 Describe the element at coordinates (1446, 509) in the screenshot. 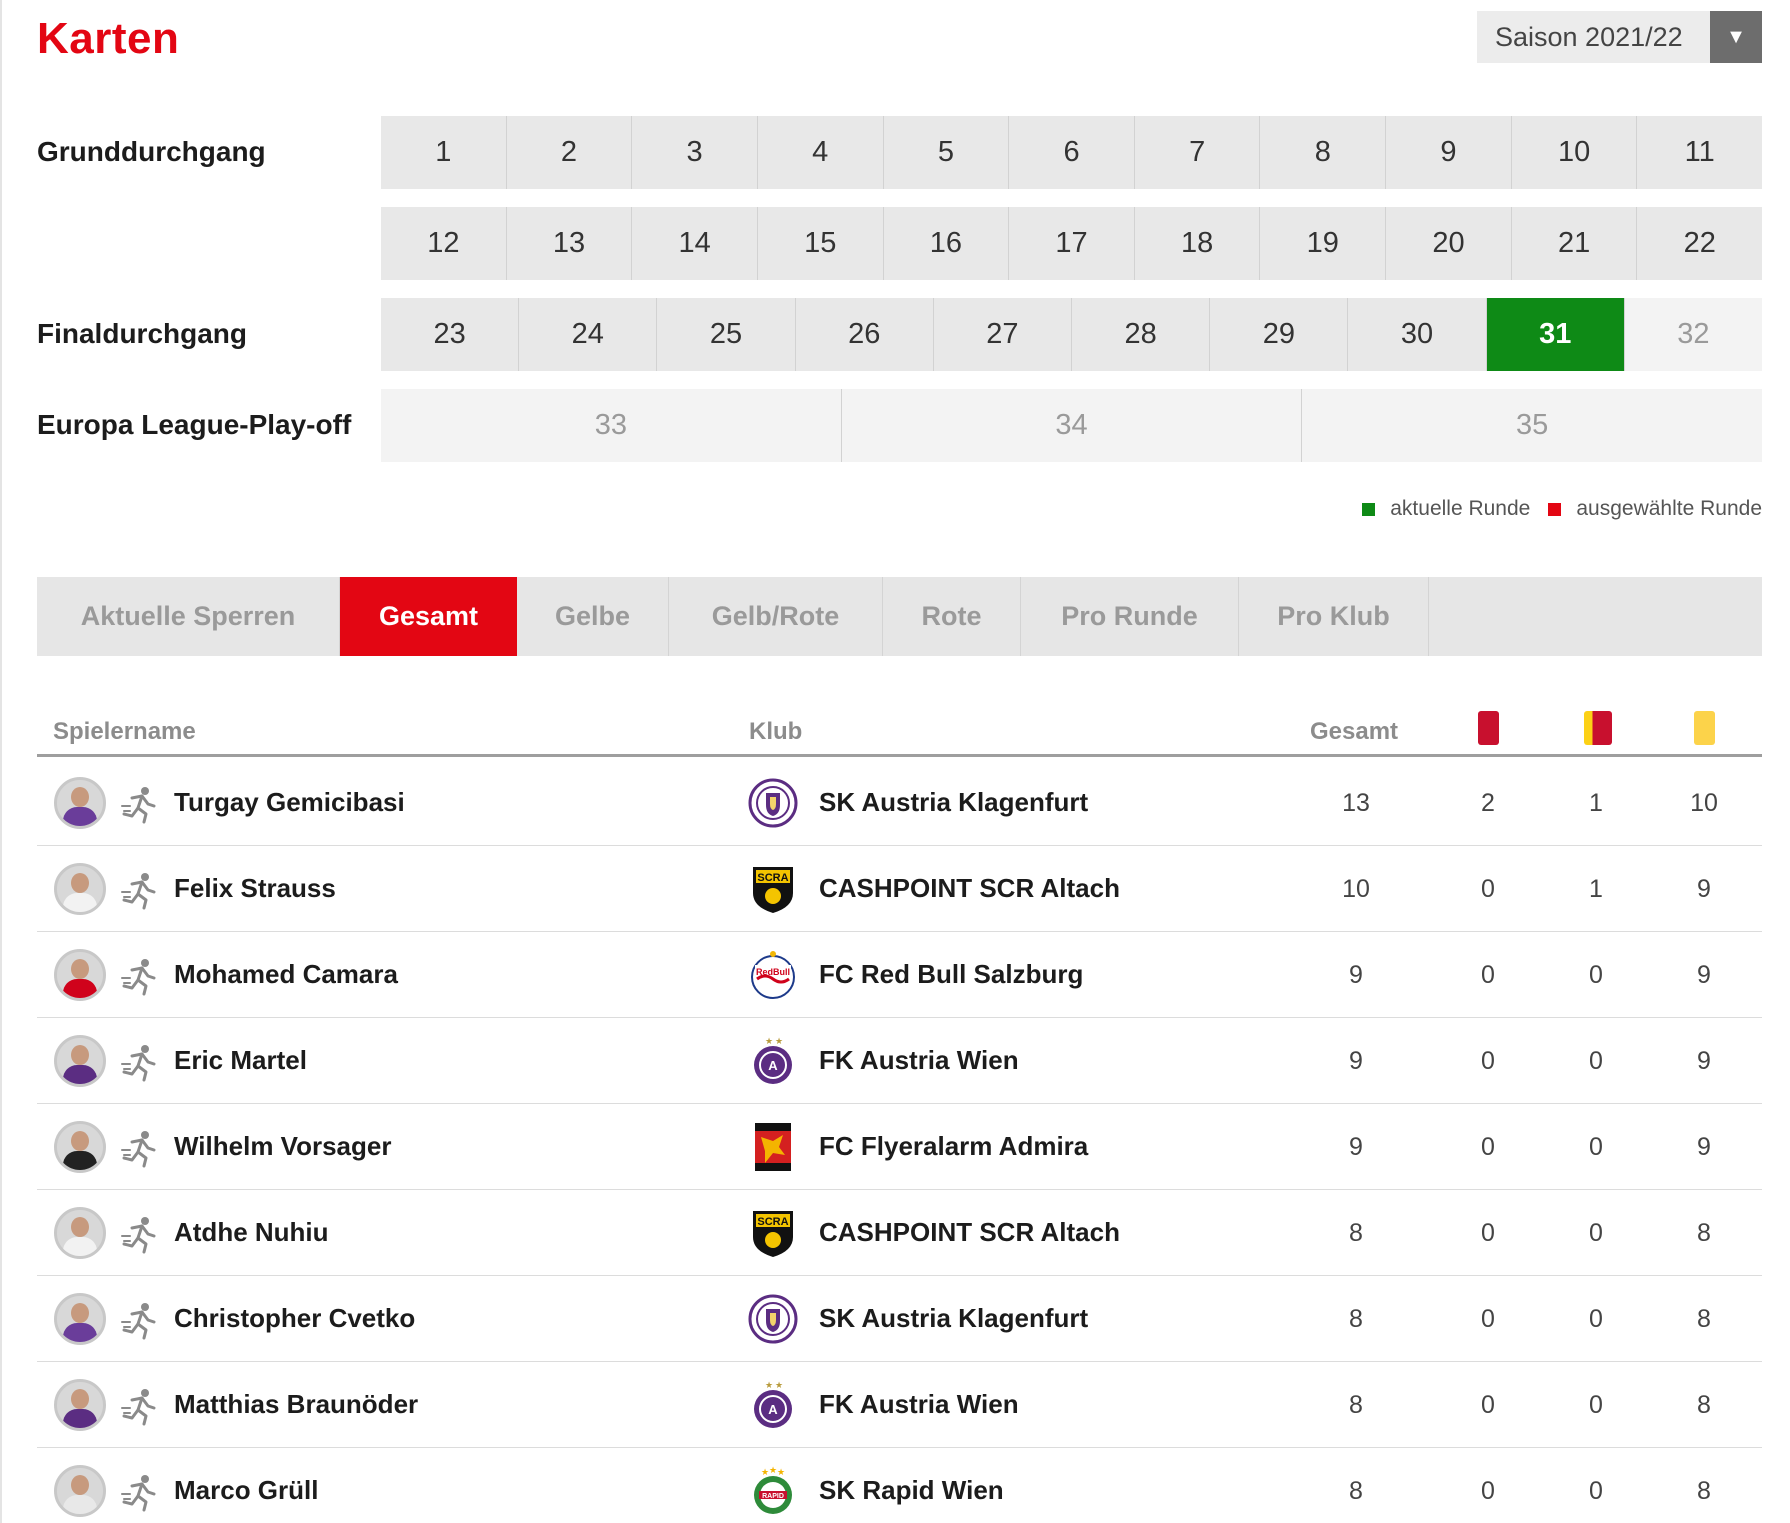

I see `legend-current: aktuelle Runde` at that location.